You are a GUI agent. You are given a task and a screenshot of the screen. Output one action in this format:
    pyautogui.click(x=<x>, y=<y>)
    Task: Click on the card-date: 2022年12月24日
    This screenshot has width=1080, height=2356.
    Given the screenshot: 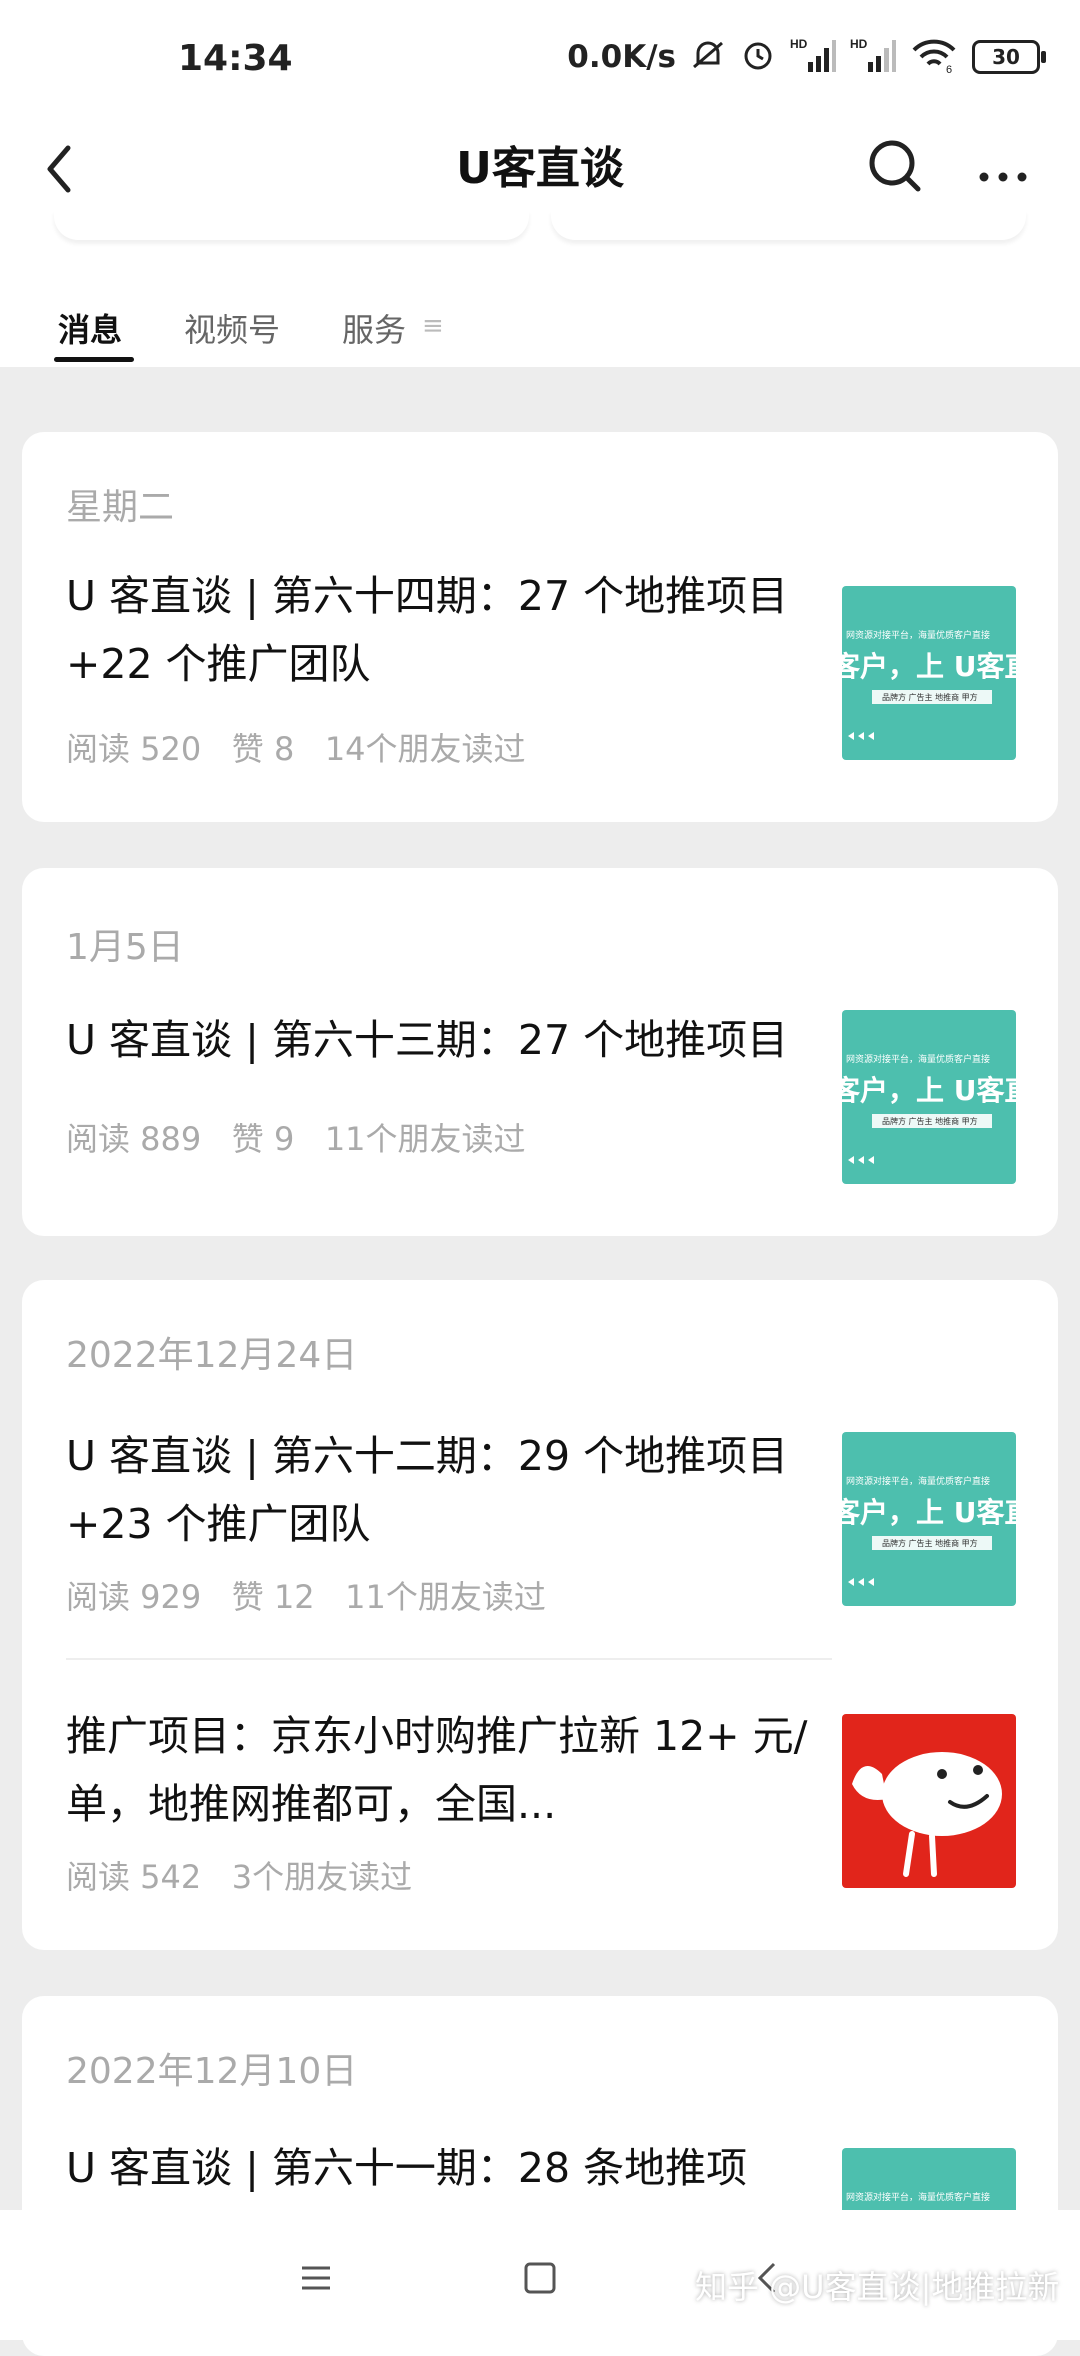 What is the action you would take?
    pyautogui.click(x=212, y=1355)
    